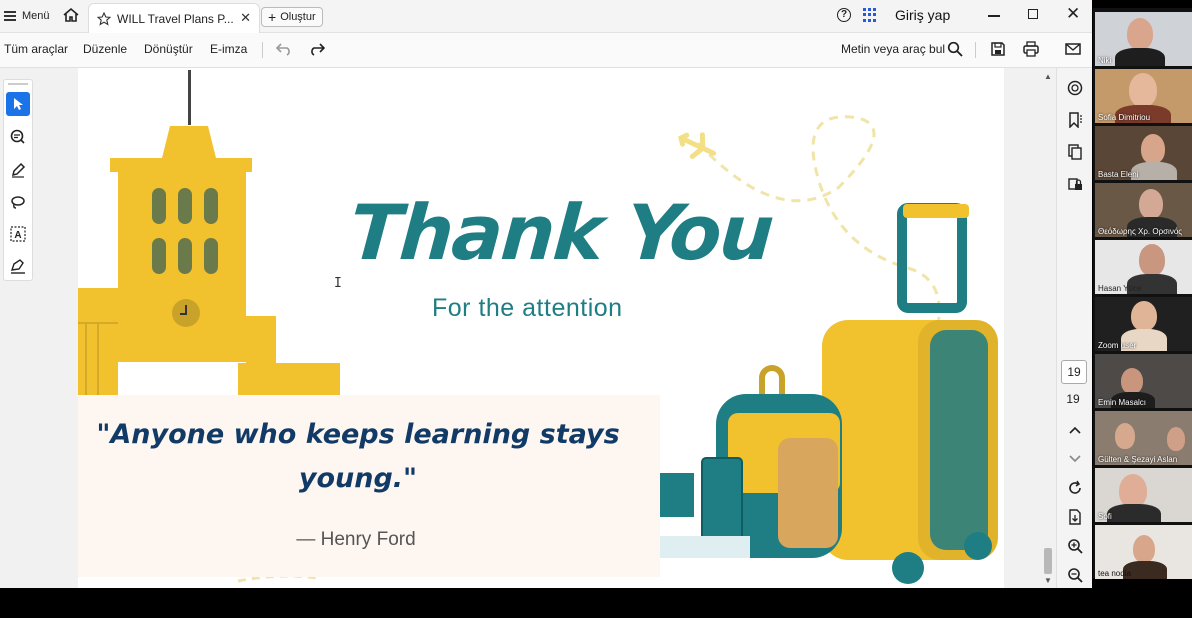  What do you see at coordinates (1075, 88) in the screenshot?
I see `ai-icon` at bounding box center [1075, 88].